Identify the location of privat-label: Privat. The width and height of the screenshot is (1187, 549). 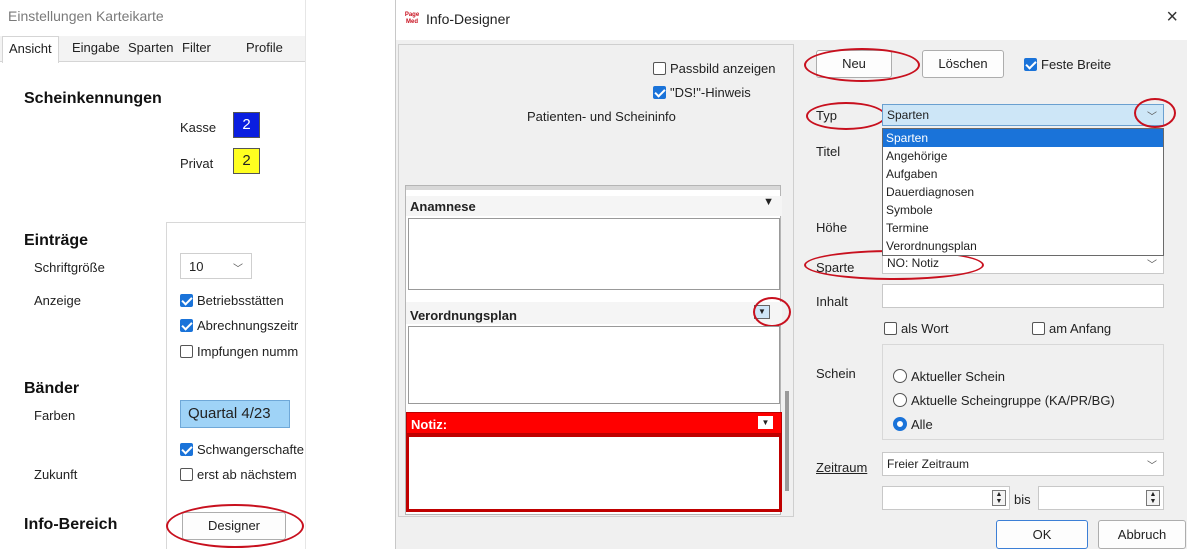
(197, 163).